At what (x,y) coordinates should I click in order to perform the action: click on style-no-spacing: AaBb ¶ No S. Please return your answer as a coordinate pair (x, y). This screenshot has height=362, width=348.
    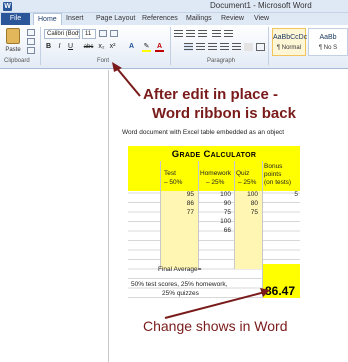
    Looking at the image, I should click on (328, 42).